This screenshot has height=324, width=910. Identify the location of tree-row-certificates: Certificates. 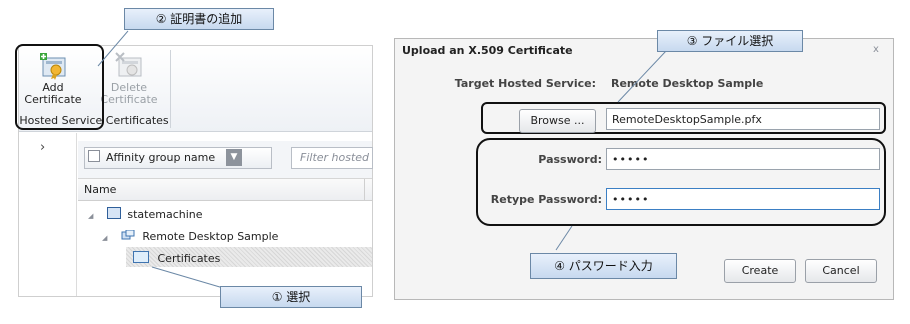
(176, 258).